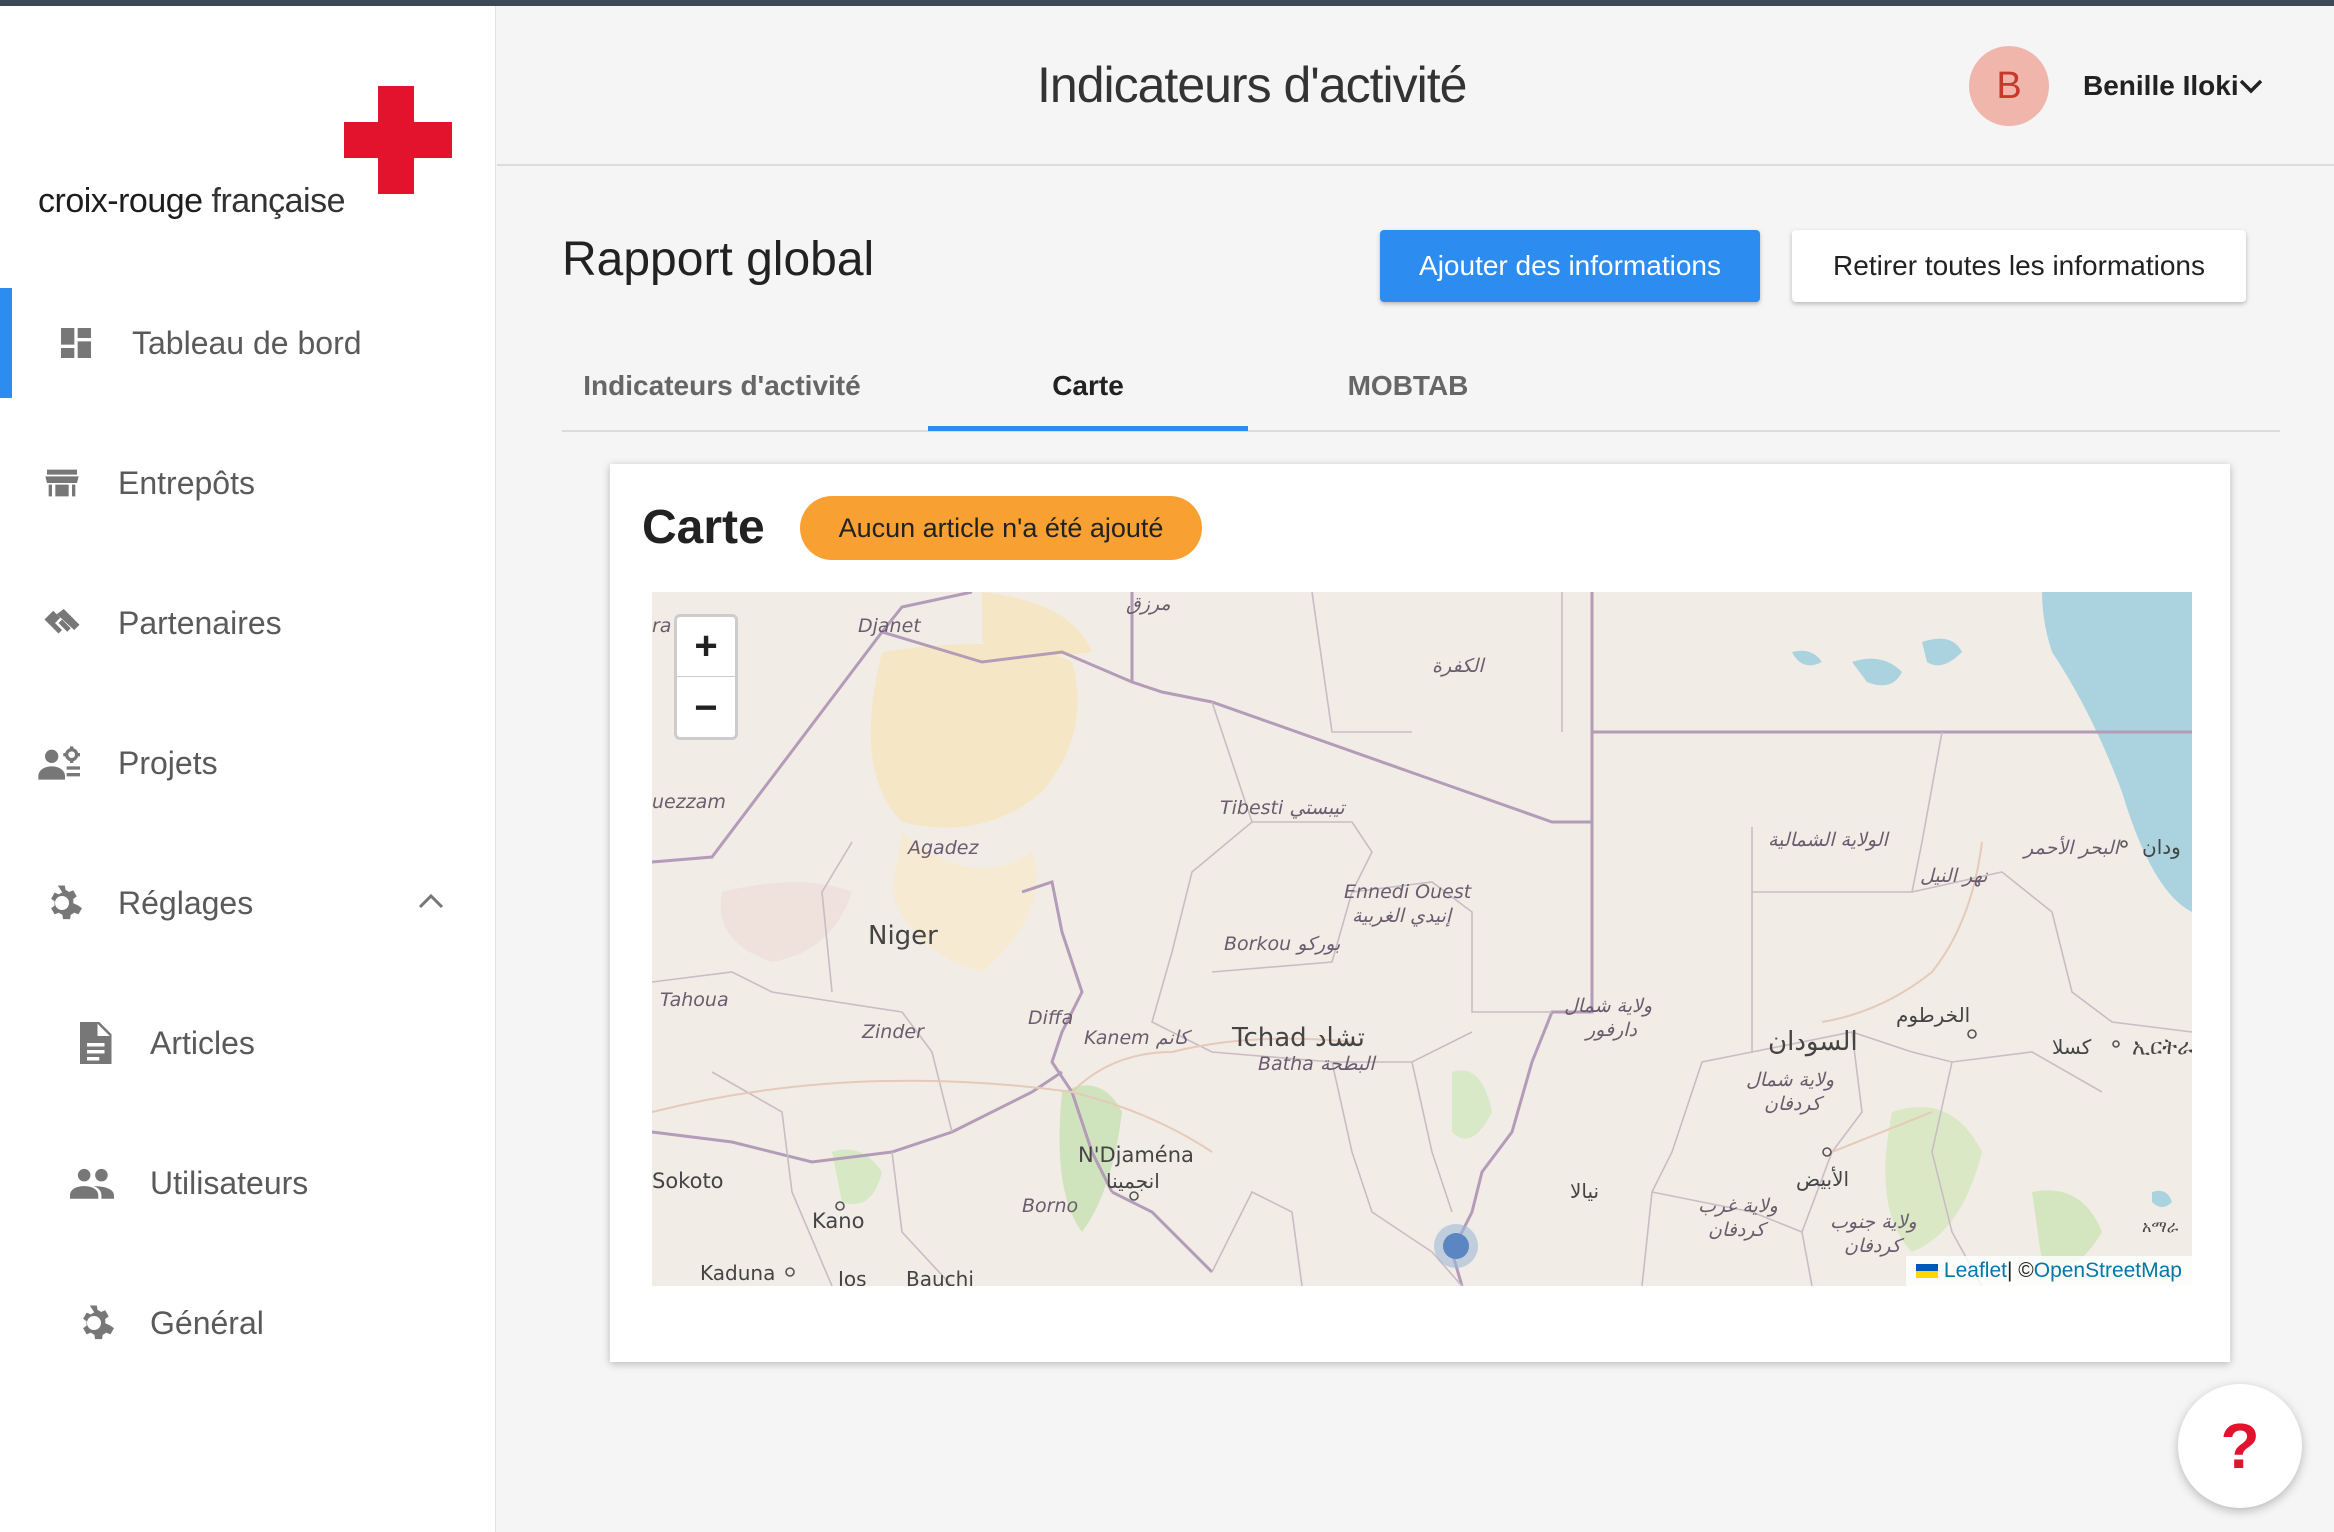 This screenshot has height=1532, width=2334. I want to click on map-label: Kaduna, so click(737, 1273).